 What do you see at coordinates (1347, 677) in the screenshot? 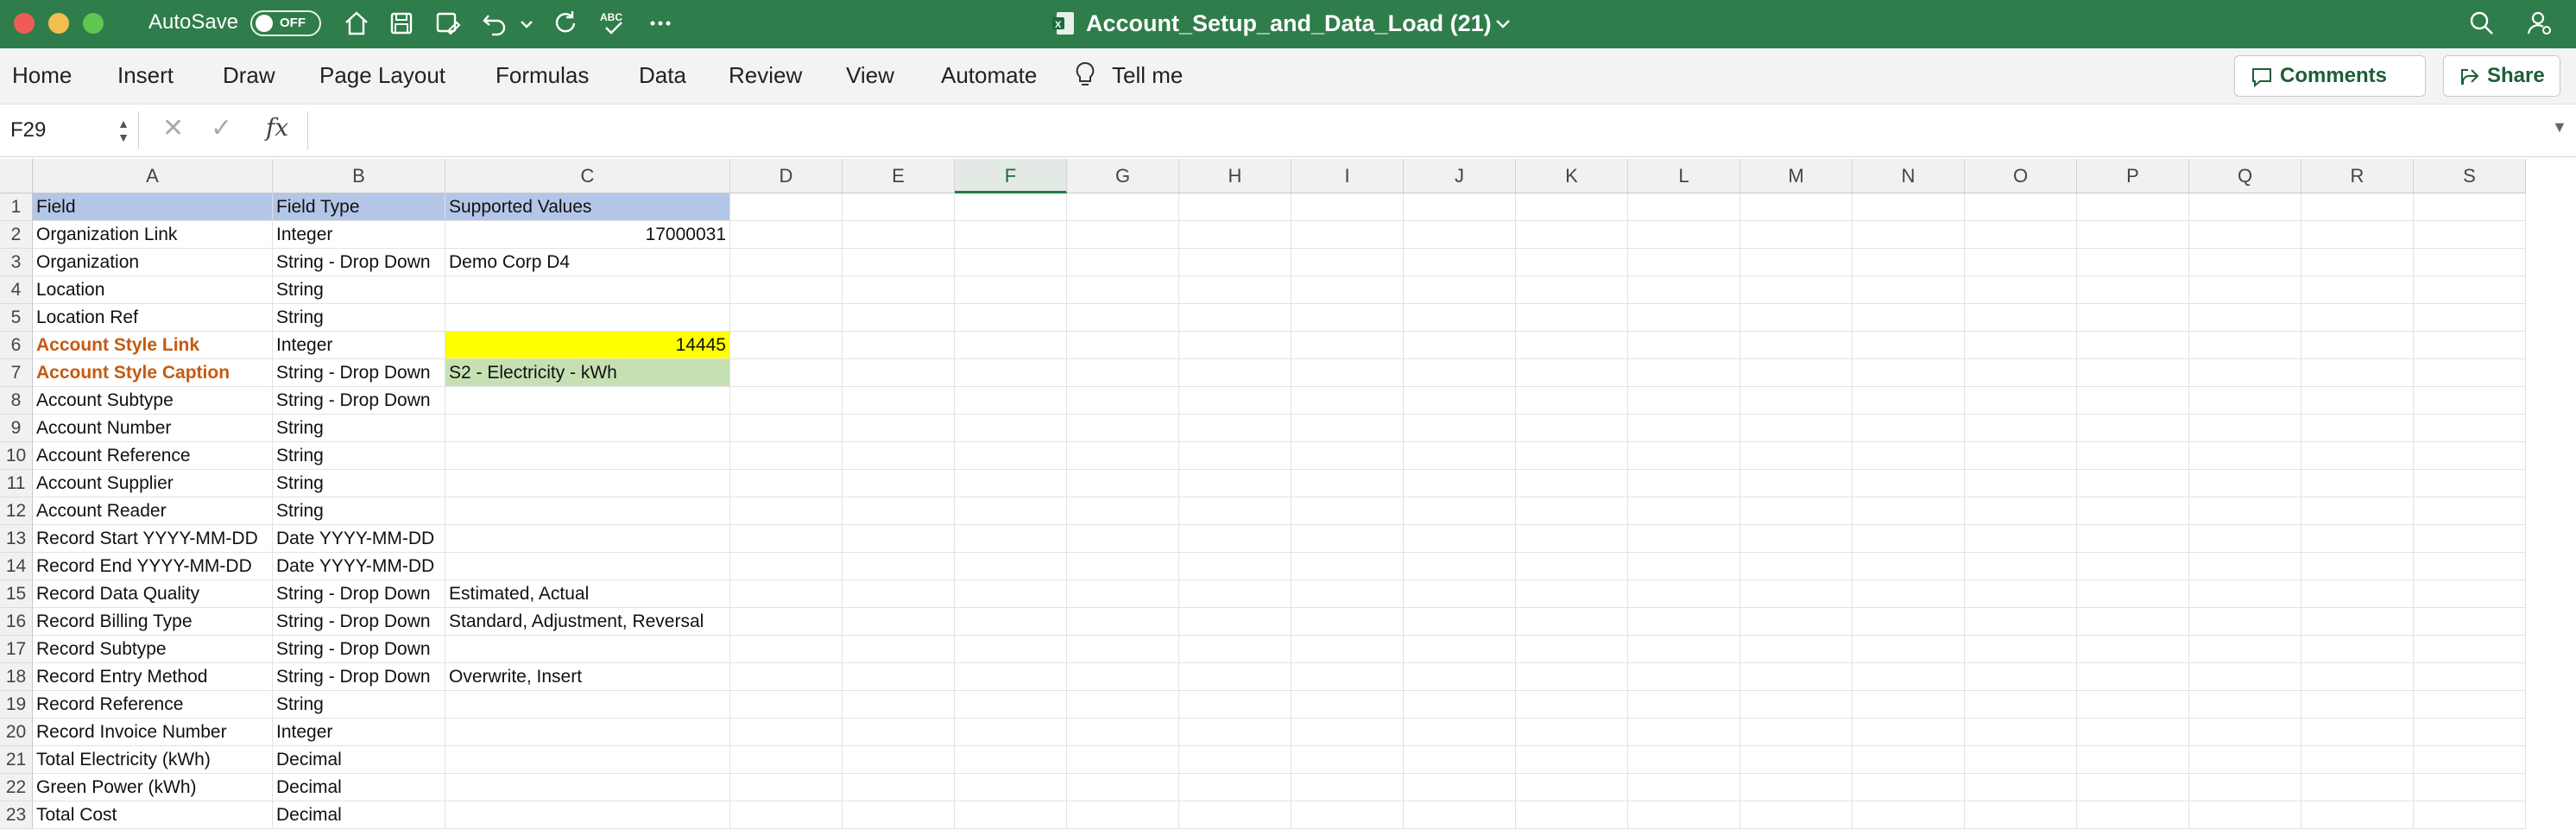
I see `cell-i18` at bounding box center [1347, 677].